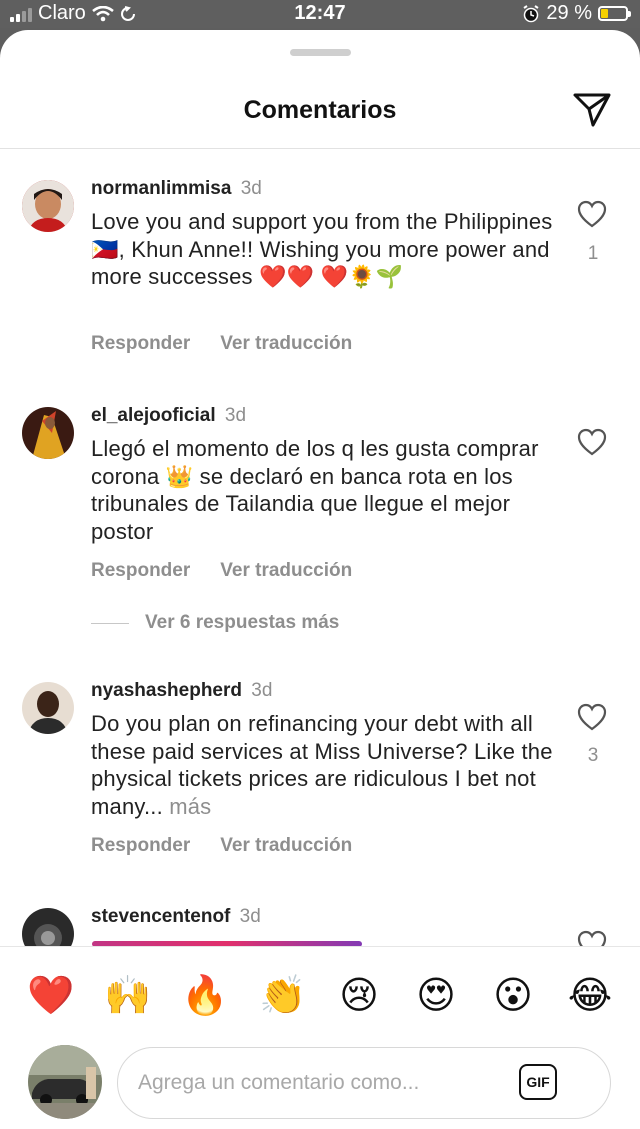 The image size is (640, 1129). Describe the element at coordinates (320, 52) in the screenshot. I see `sheet-grabber` at that location.